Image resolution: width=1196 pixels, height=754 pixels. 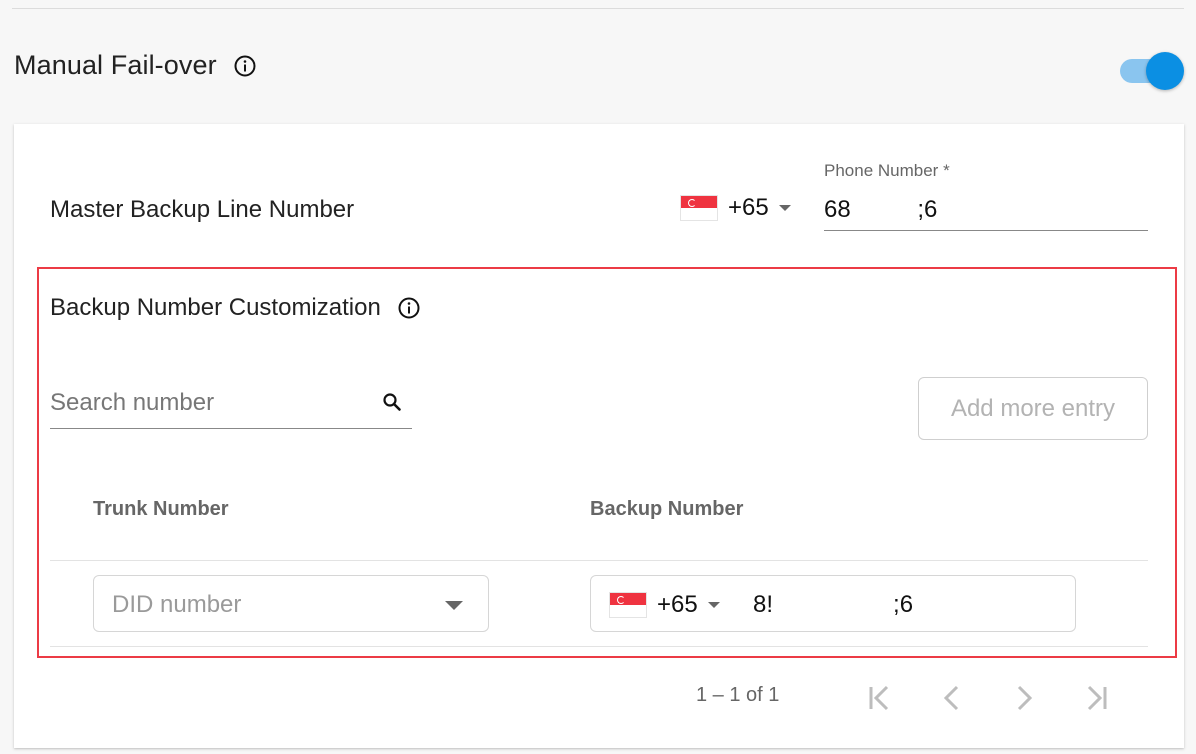 What do you see at coordinates (677, 604) in the screenshot?
I see `backup-country-code: +65` at bounding box center [677, 604].